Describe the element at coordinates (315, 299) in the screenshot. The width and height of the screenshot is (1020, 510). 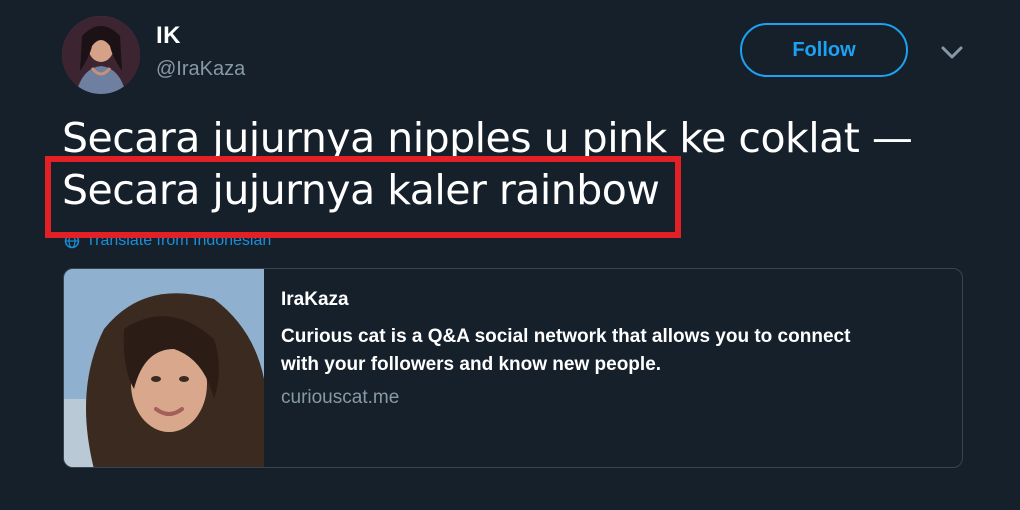
I see `card-title: IraKaza` at that location.